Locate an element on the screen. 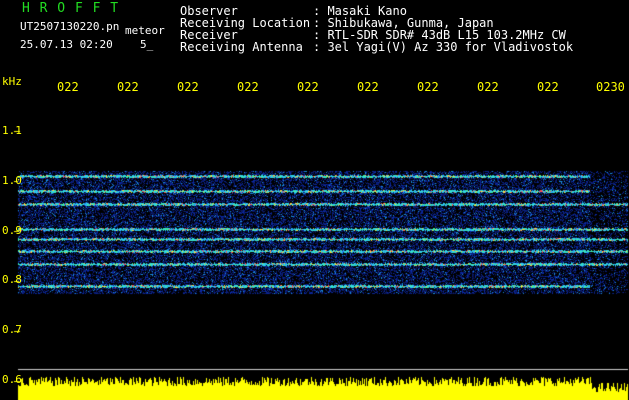 The width and height of the screenshot is (629, 400). y-axis-unit: kHz is located at coordinates (12, 81).